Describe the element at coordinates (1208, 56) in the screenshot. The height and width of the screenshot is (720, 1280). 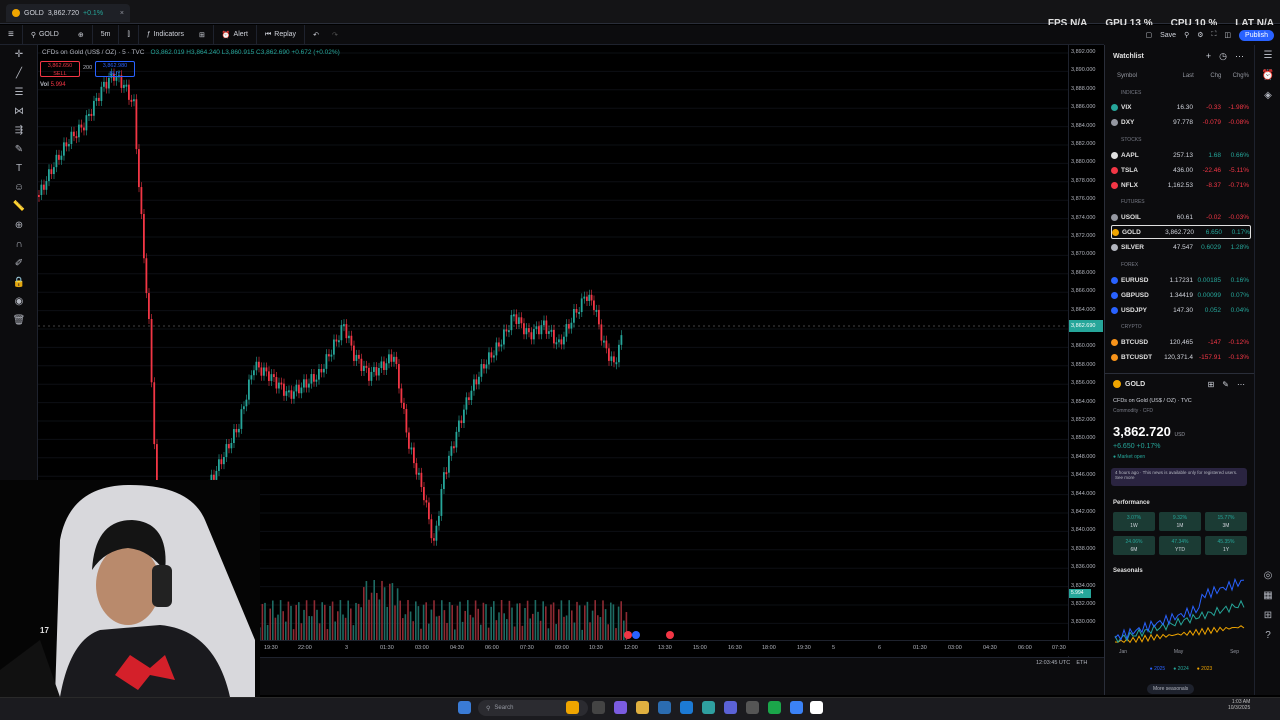
I see `add-symbol-icon: +` at that location.